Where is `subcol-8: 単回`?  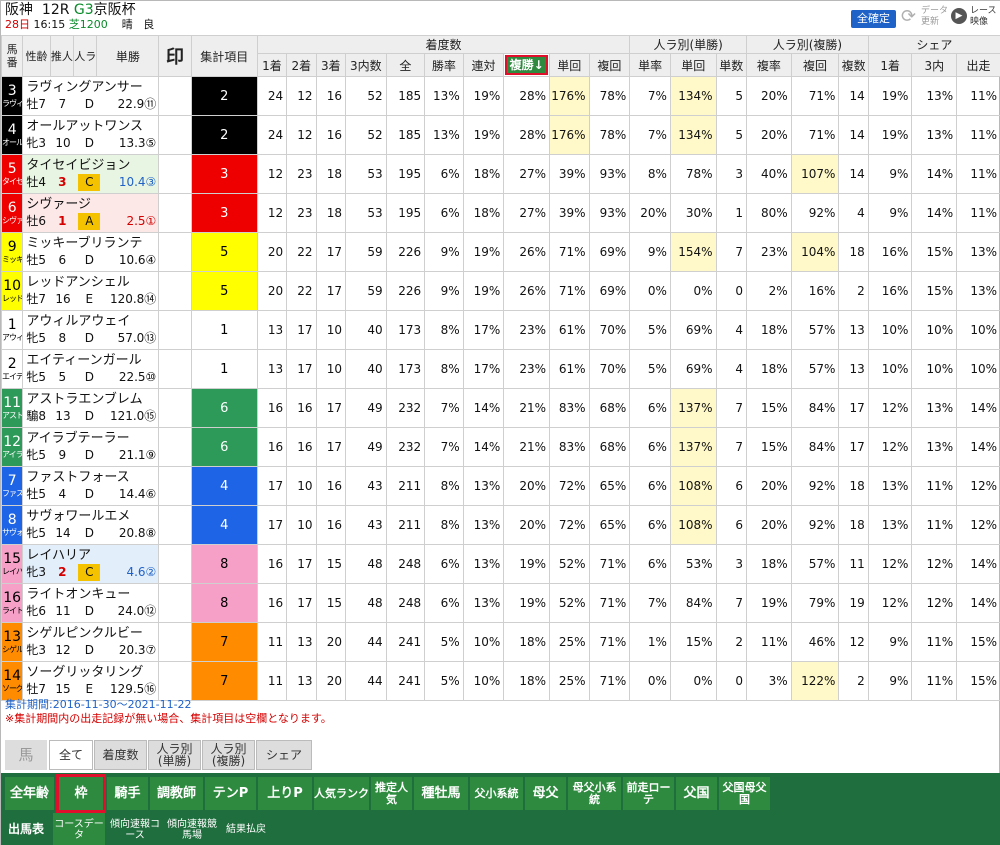
subcol-8: 単回 is located at coordinates (569, 65).